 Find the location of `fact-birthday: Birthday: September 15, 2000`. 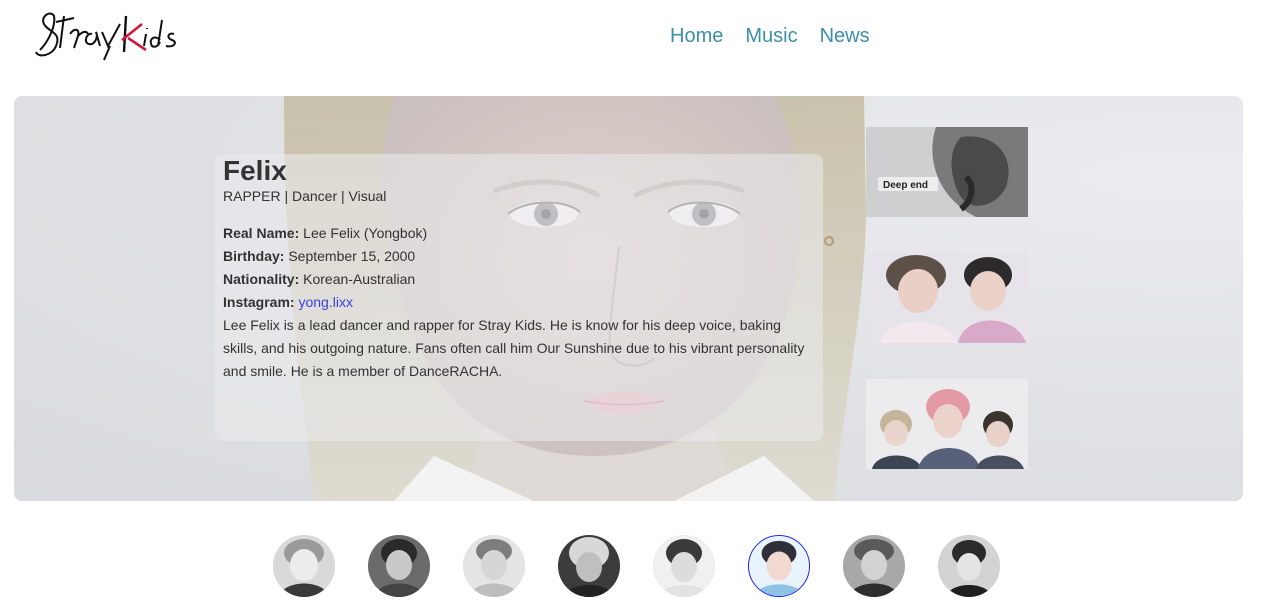

fact-birthday: Birthday: September 15, 2000 is located at coordinates (519, 256).